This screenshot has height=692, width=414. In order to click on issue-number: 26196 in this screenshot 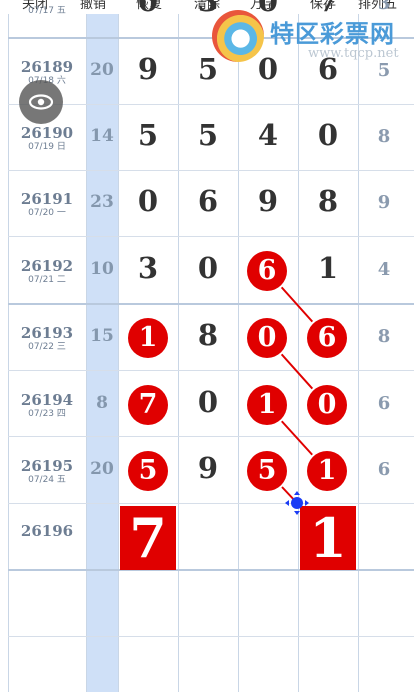, I will do `click(47, 531)`.